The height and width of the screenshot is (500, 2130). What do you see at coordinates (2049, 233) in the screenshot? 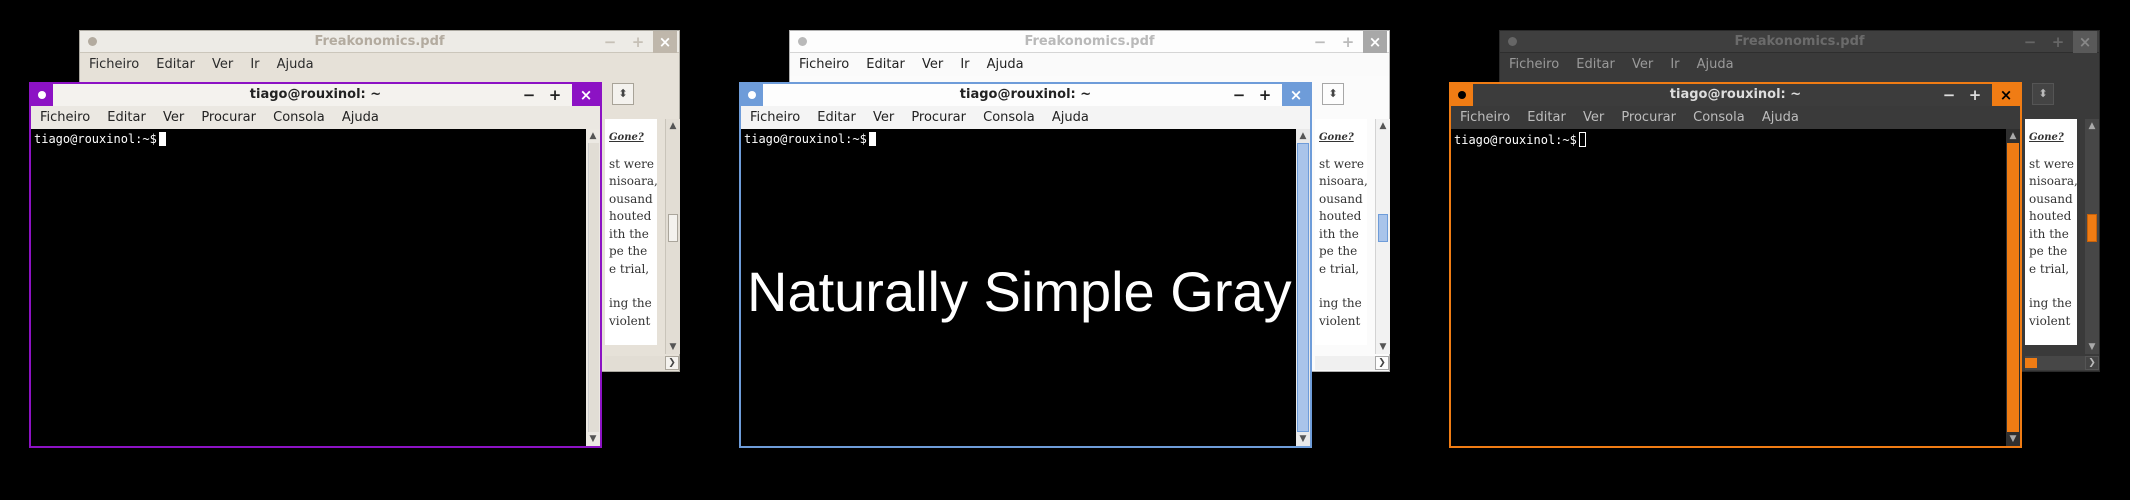
I see `pdf-line: ith the` at bounding box center [2049, 233].